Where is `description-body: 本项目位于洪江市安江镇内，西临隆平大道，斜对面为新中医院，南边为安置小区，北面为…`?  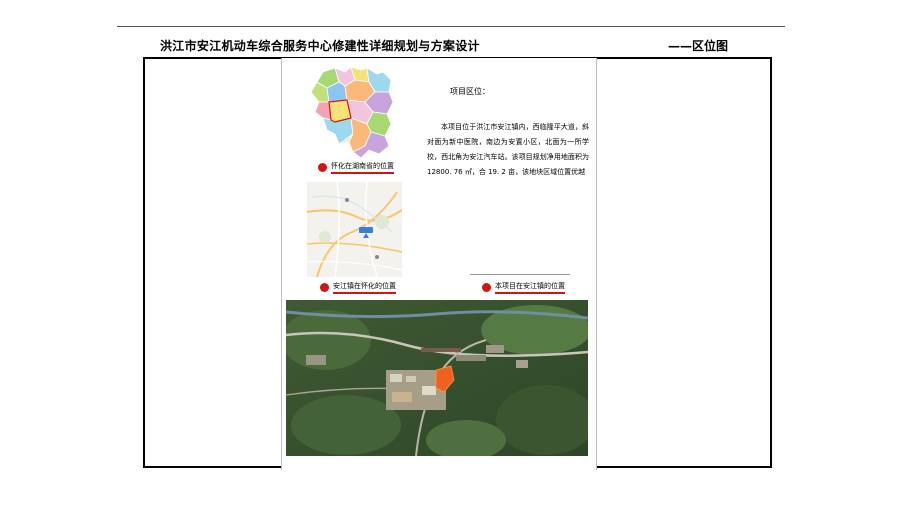
description-body: 本项目位于洪江市安江镇内，西临隆平大道，斜对面为新中医院，南边为安置小区，北面为… is located at coordinates (508, 149).